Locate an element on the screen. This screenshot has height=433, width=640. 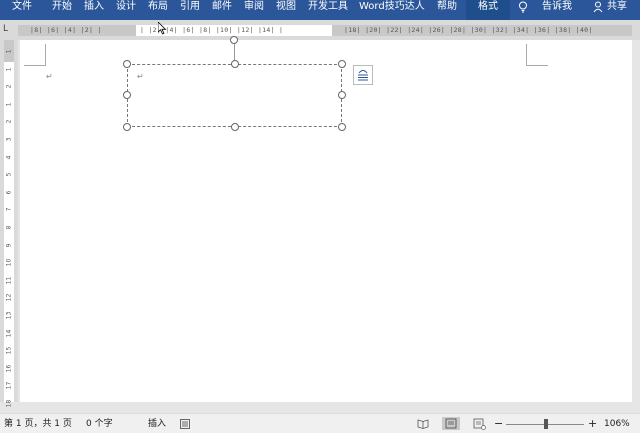
tab-view: 视图 is located at coordinates (286, 10).